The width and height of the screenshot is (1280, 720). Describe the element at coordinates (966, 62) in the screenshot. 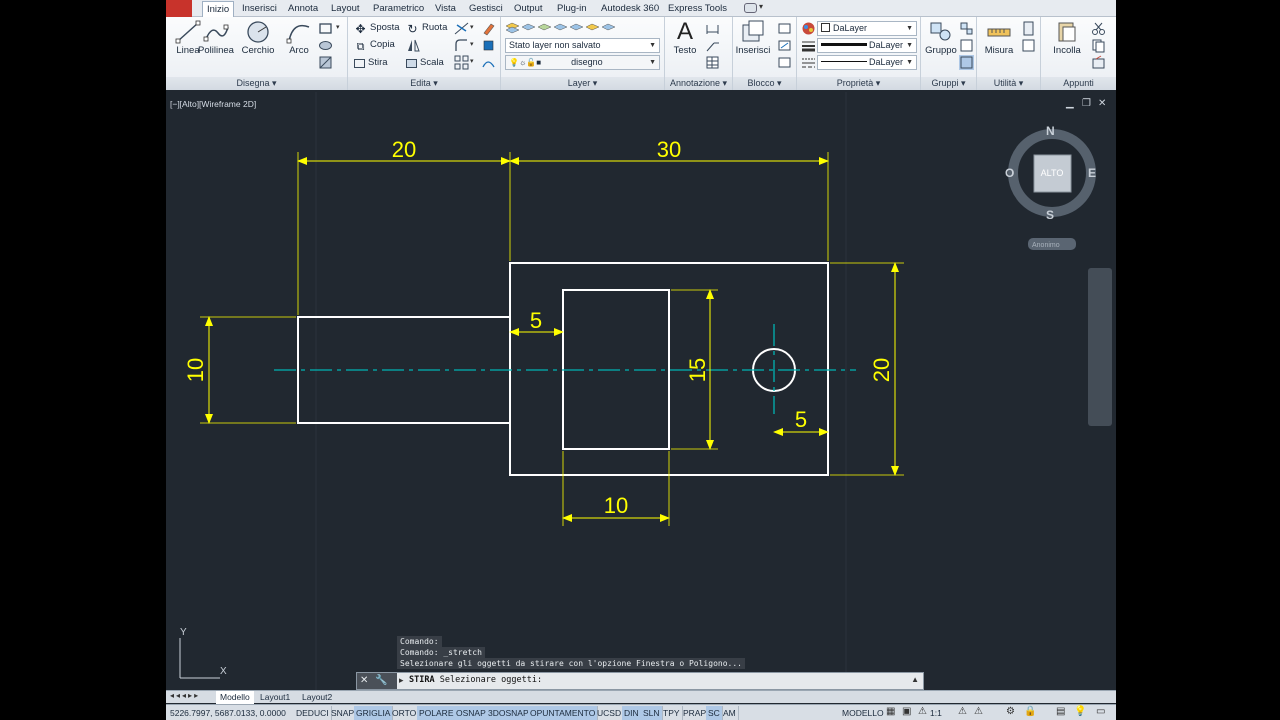

I see `group-selection-icon` at that location.